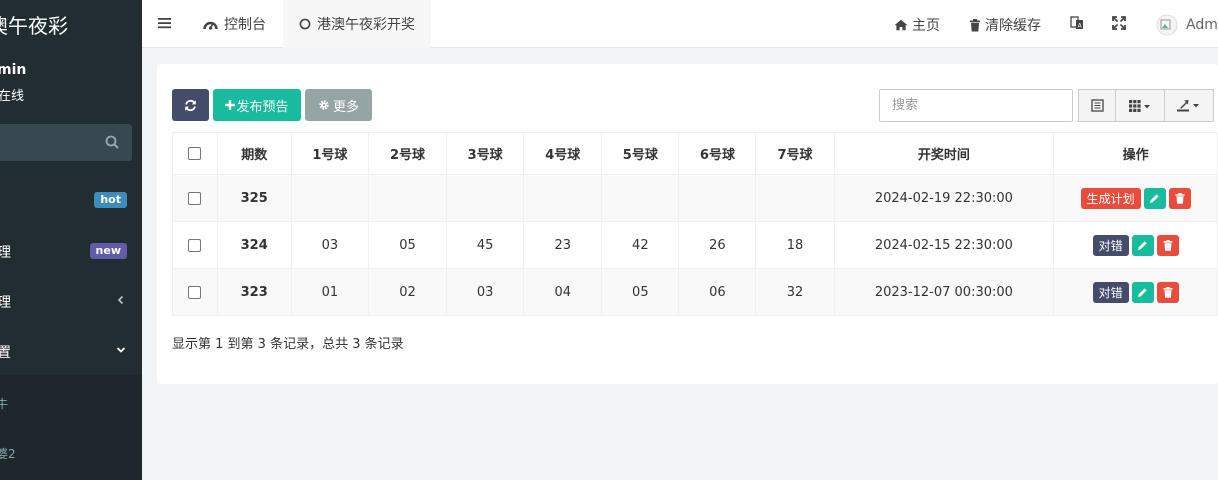  I want to click on language-button: A, so click(1079, 23).